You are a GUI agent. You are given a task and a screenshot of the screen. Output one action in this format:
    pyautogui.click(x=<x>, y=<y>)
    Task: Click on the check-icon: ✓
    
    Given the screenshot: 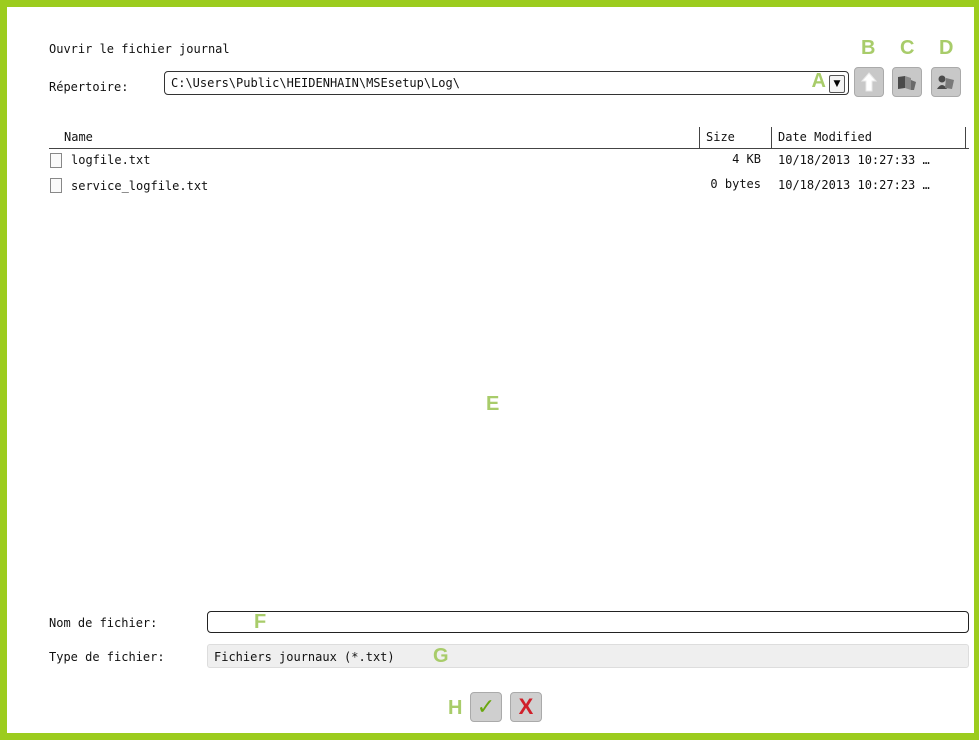 What is the action you would take?
    pyautogui.click(x=486, y=706)
    